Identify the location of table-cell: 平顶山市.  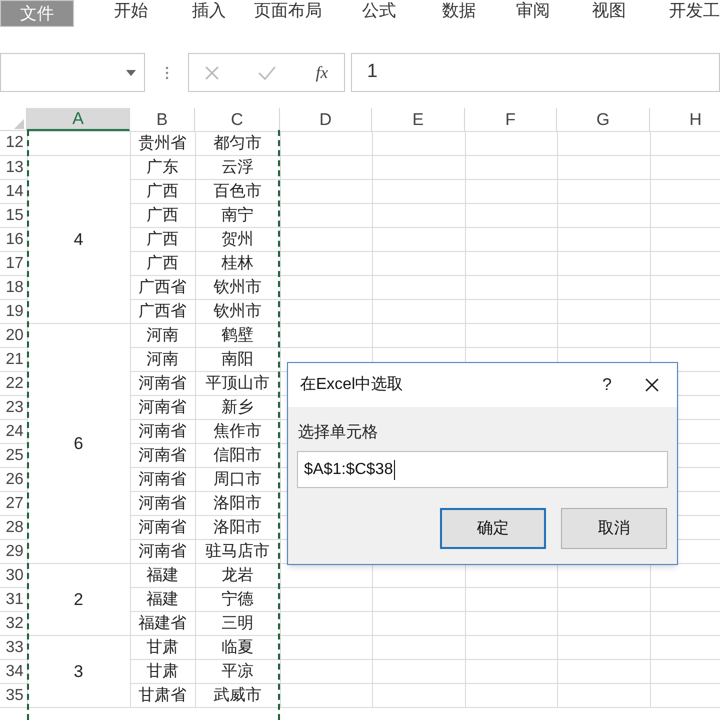
(237, 384).